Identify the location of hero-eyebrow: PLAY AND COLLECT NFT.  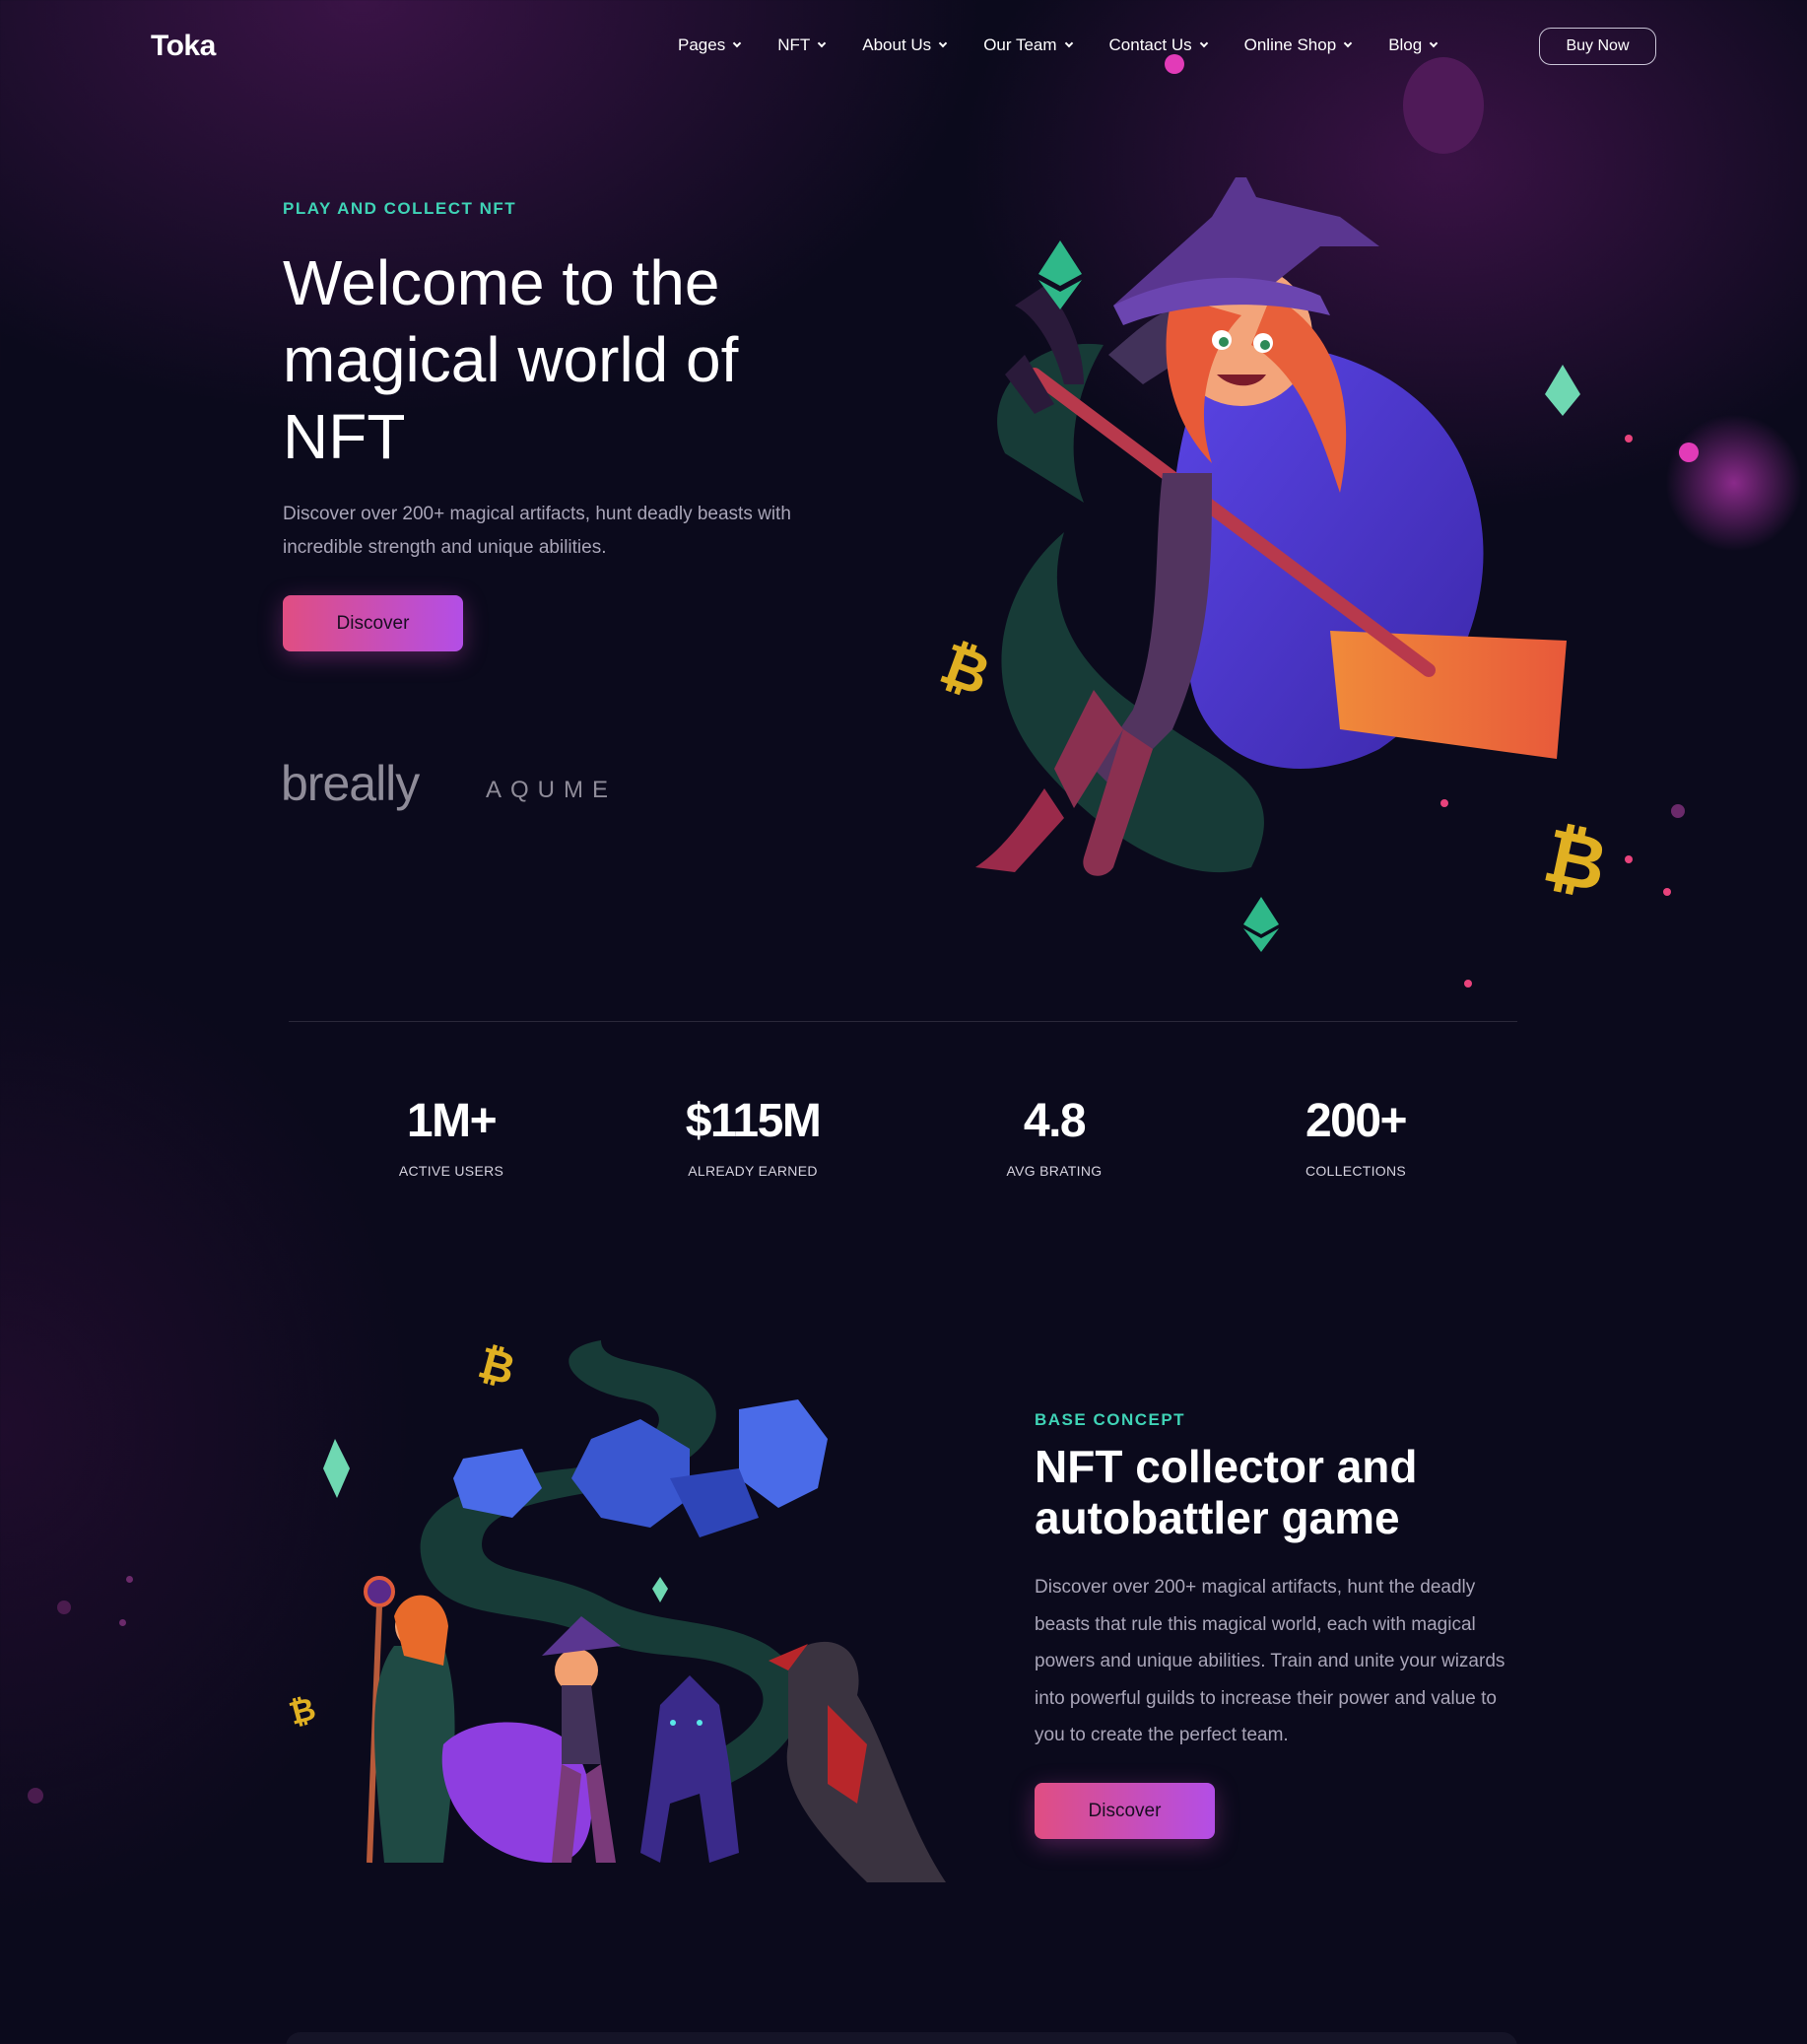
(400, 208).